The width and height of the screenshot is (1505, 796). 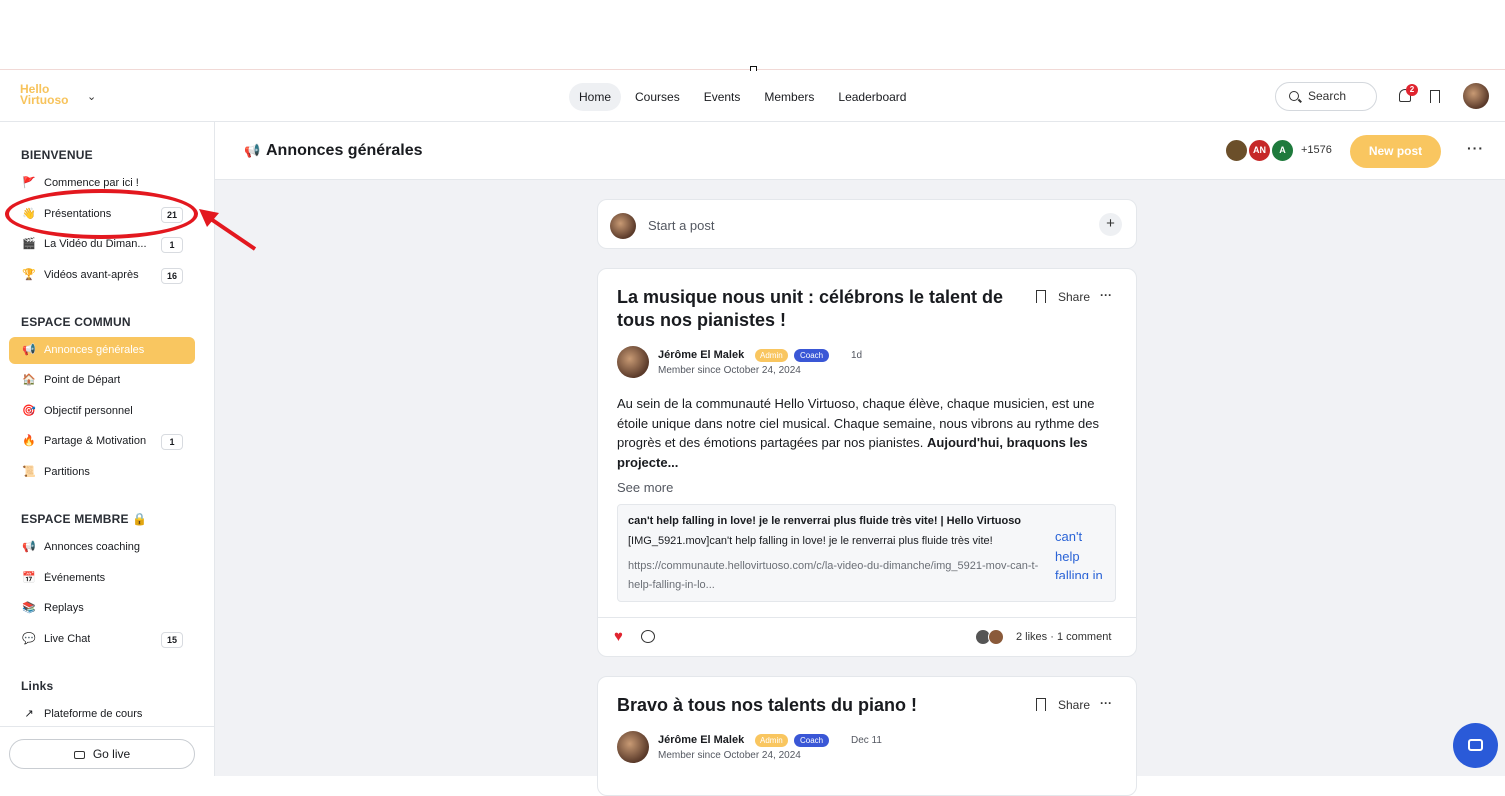 I want to click on section-title-espace-membre: ESPACE MEMBRE 🔒, so click(x=84, y=519).